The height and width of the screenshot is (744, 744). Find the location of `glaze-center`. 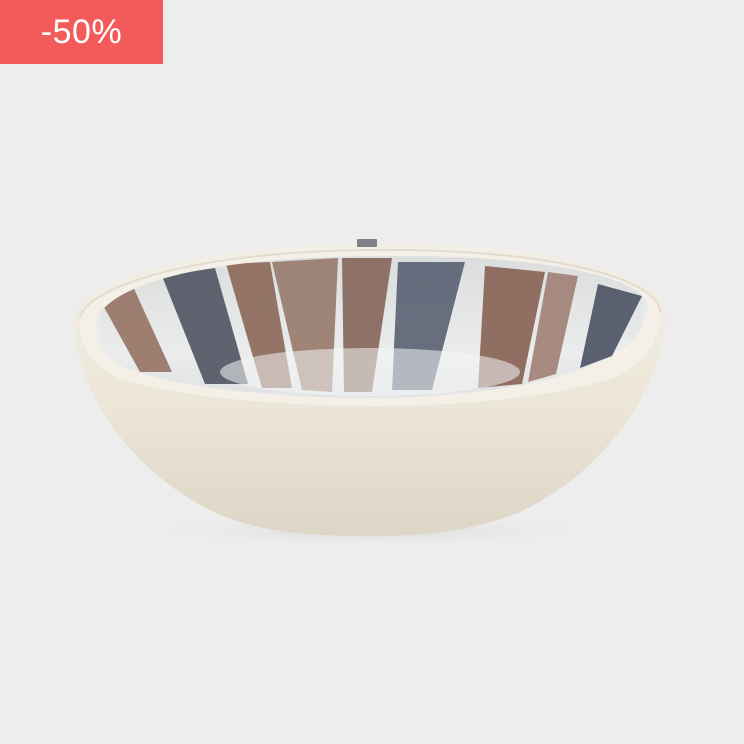

glaze-center is located at coordinates (370, 372).